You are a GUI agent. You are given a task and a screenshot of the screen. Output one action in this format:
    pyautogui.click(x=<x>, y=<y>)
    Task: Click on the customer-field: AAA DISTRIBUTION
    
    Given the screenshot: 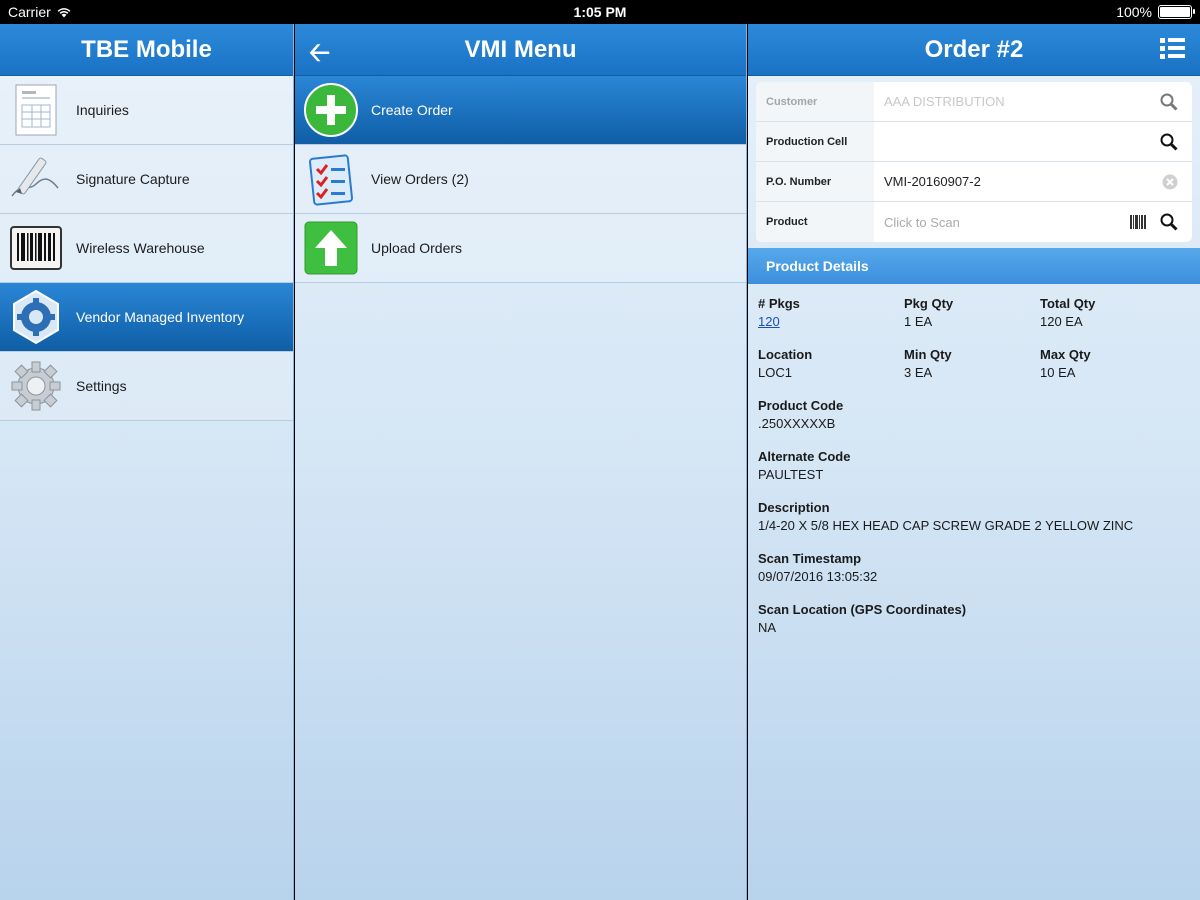 What is the action you would take?
    pyautogui.click(x=1017, y=101)
    